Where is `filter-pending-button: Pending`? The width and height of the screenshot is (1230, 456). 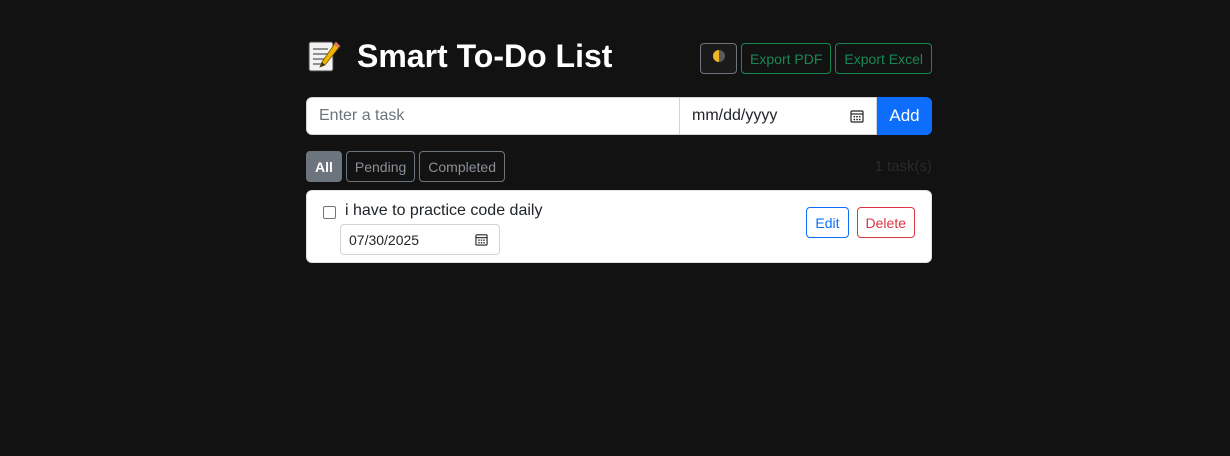 filter-pending-button: Pending is located at coordinates (380, 166).